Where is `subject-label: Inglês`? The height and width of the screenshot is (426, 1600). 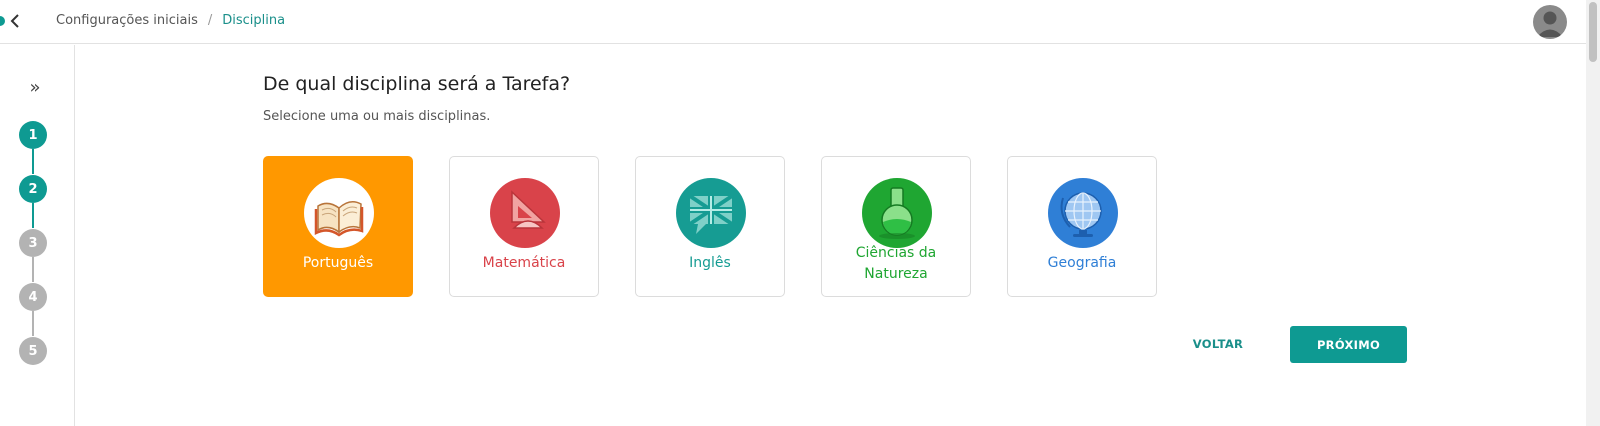 subject-label: Inglês is located at coordinates (710, 263).